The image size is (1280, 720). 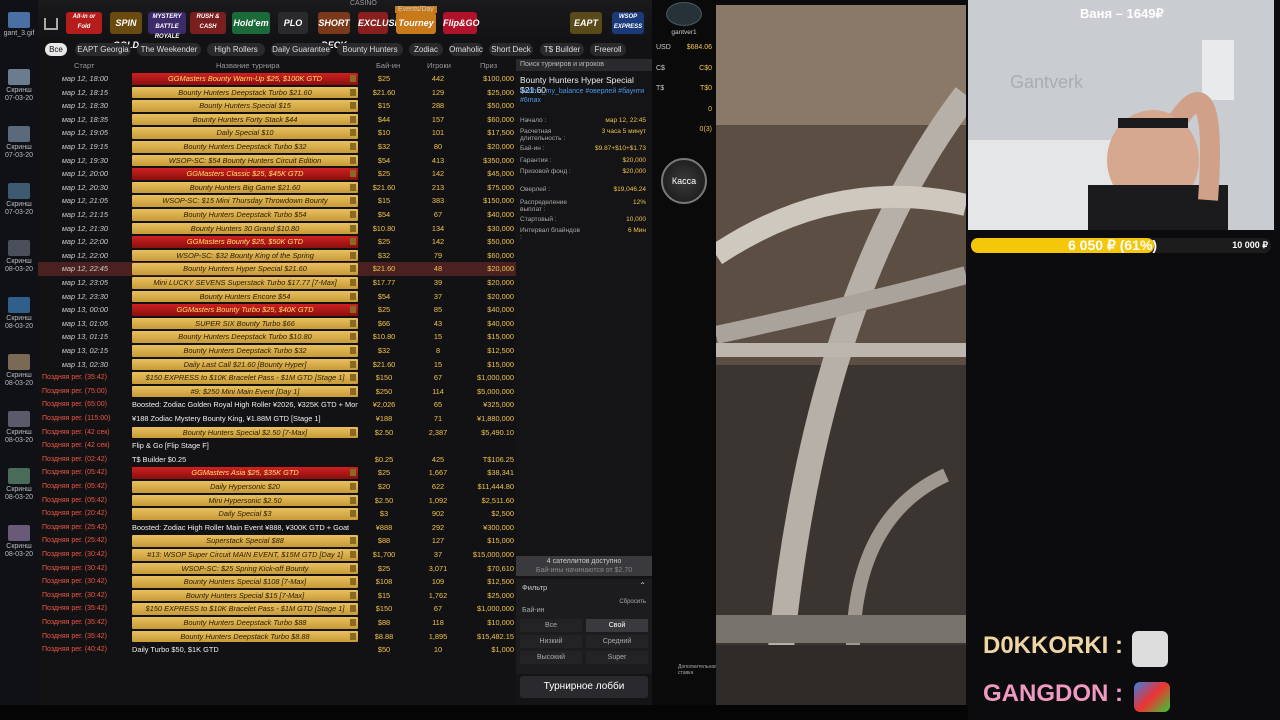 What do you see at coordinates (208, 23) in the screenshot?
I see `brand-tab: RUSH & CASH` at bounding box center [208, 23].